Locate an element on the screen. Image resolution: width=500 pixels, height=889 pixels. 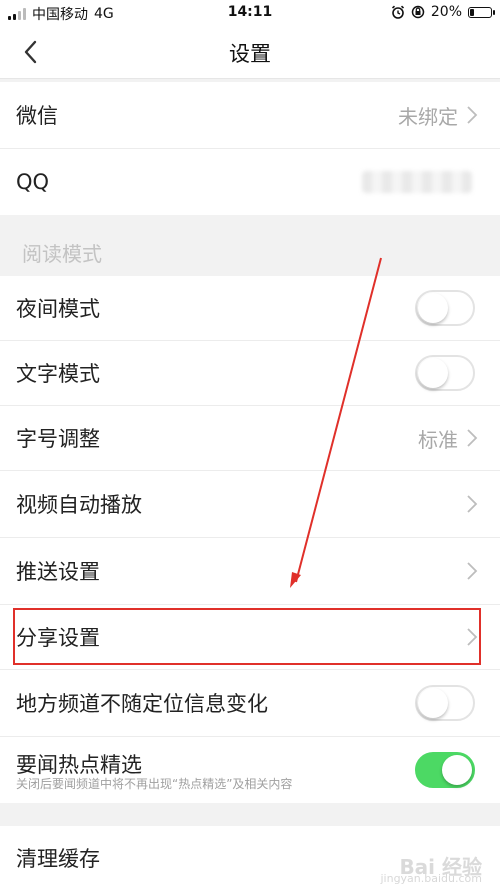
settings-row-night-mode: 夜间模式 is located at coordinates (250, 308).